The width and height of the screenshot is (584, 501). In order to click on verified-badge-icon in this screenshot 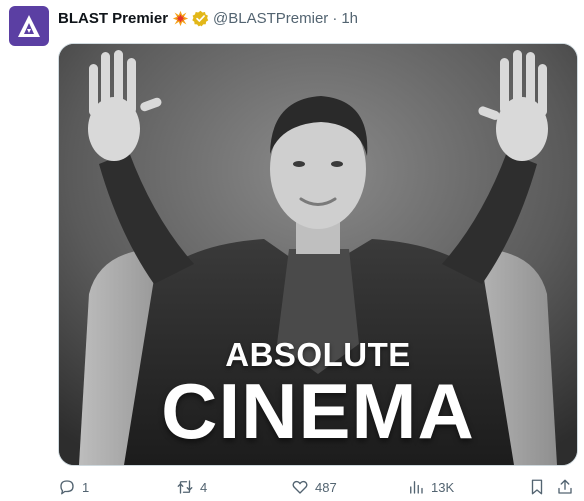, I will do `click(200, 18)`.